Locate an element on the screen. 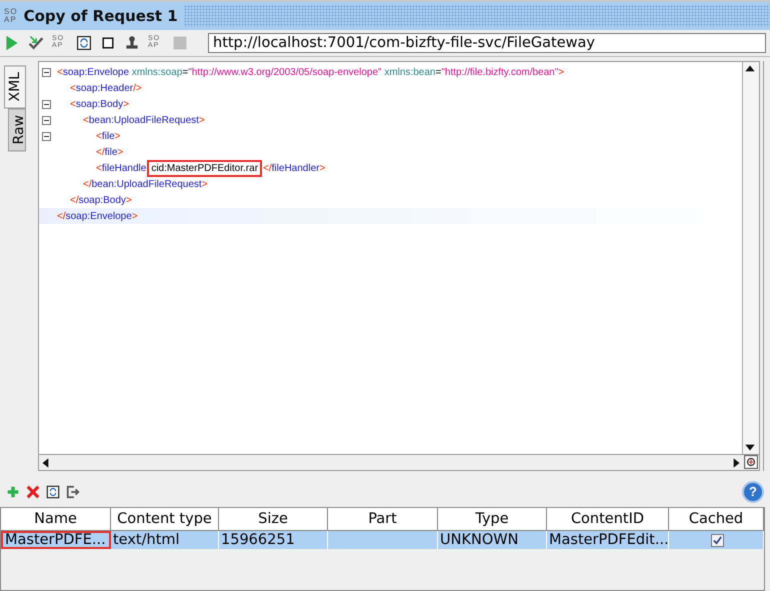 The image size is (770, 591). code-line: </soap:Body> is located at coordinates (101, 200).